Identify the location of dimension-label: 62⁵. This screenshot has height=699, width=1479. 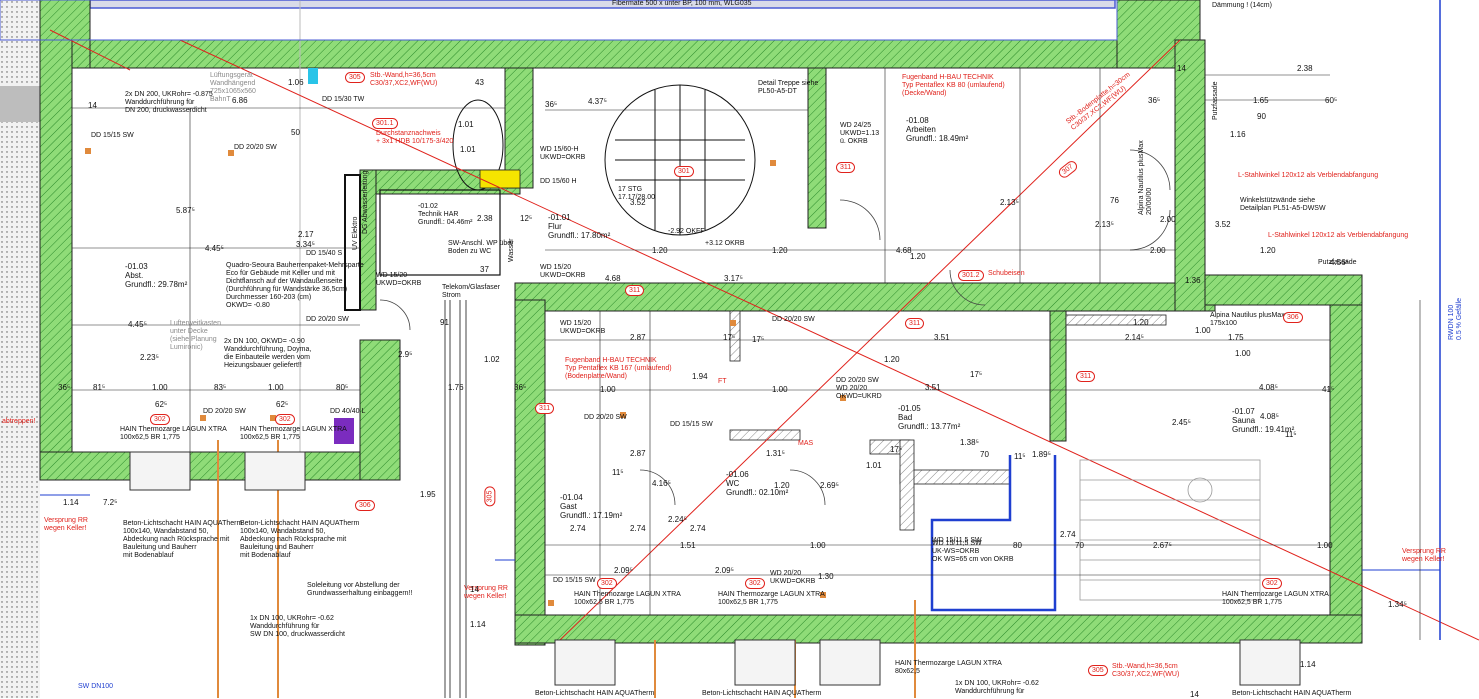
(161, 404).